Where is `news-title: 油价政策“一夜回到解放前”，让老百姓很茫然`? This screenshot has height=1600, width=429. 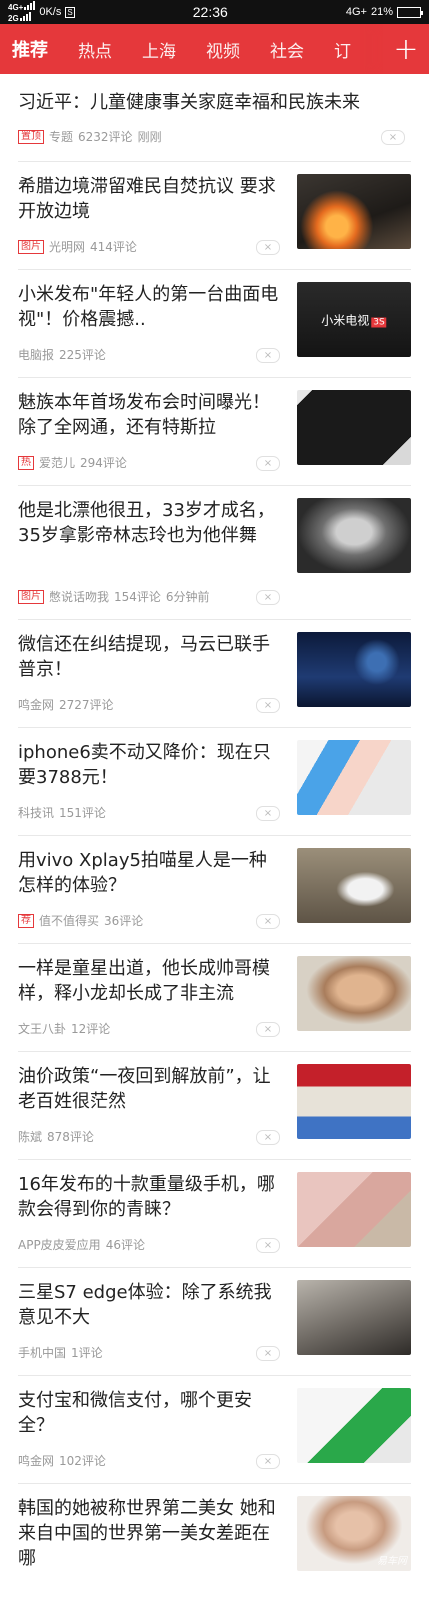 news-title: 油价政策“一夜回到解放前”，让老百姓很茫然 is located at coordinates (149, 1089).